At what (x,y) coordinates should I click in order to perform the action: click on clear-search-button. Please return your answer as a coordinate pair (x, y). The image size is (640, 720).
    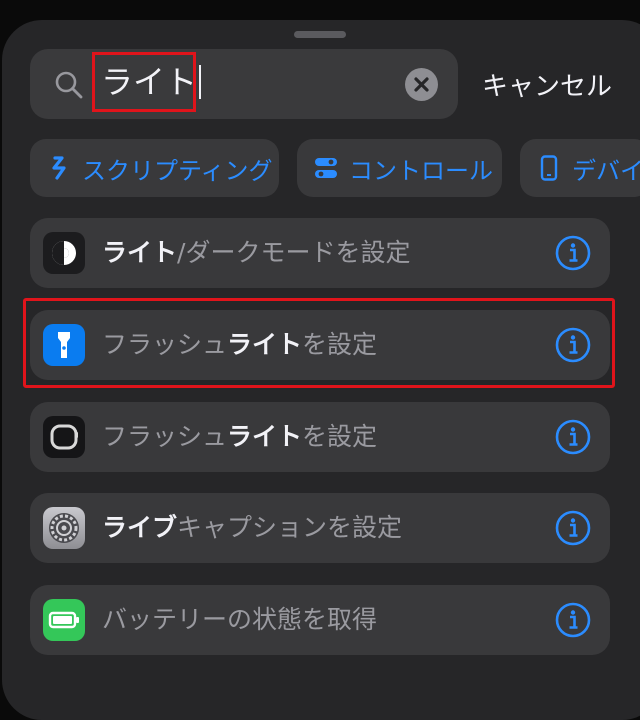
    Looking at the image, I should click on (421, 84).